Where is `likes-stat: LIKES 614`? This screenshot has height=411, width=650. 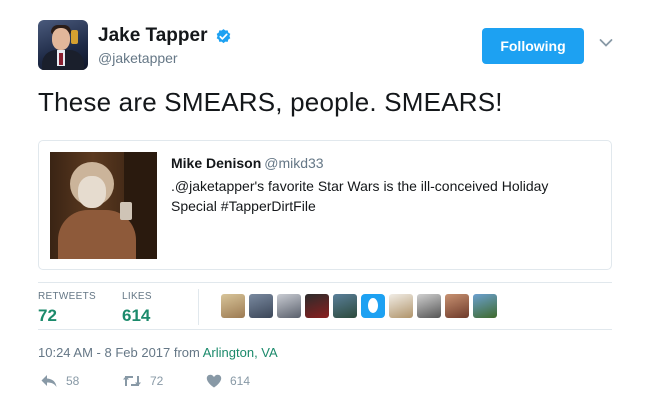 likes-stat: LIKES 614 is located at coordinates (137, 308).